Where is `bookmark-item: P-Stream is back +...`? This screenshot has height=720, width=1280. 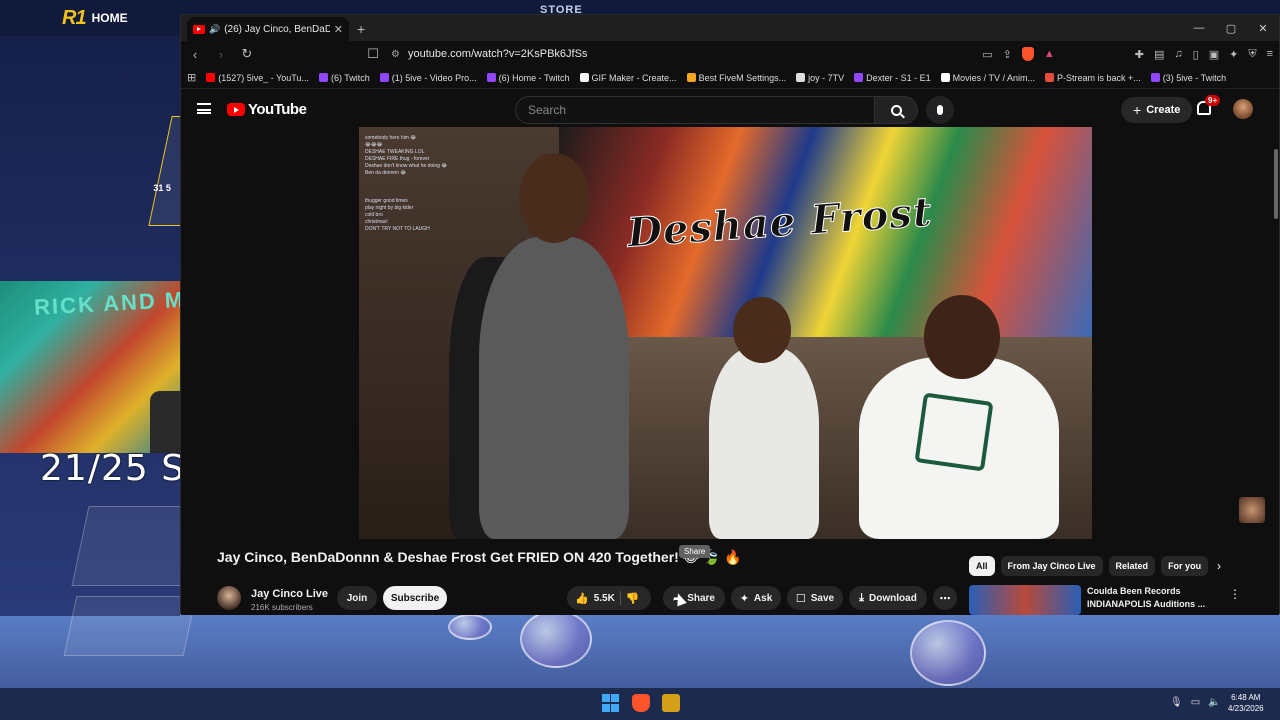
bookmark-item: P-Stream is back +... is located at coordinates (1093, 78).